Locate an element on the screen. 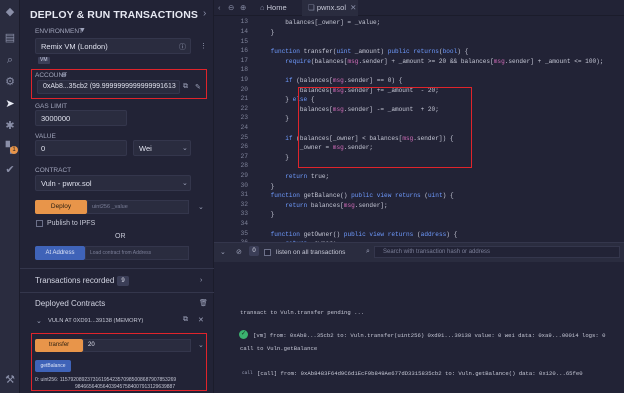 The image size is (624, 393). line-number: 22 is located at coordinates (244, 108).